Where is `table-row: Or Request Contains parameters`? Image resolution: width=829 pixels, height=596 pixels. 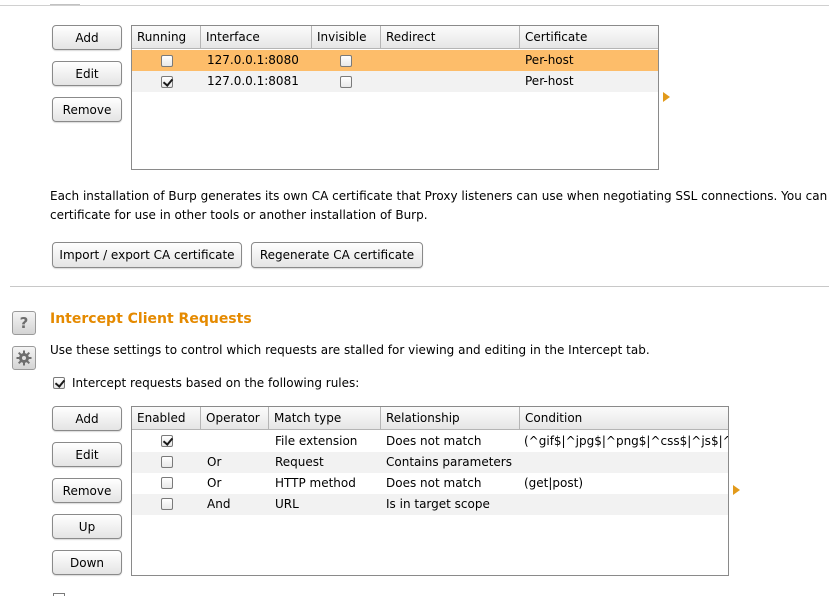 table-row: Or Request Contains parameters is located at coordinates (430, 462).